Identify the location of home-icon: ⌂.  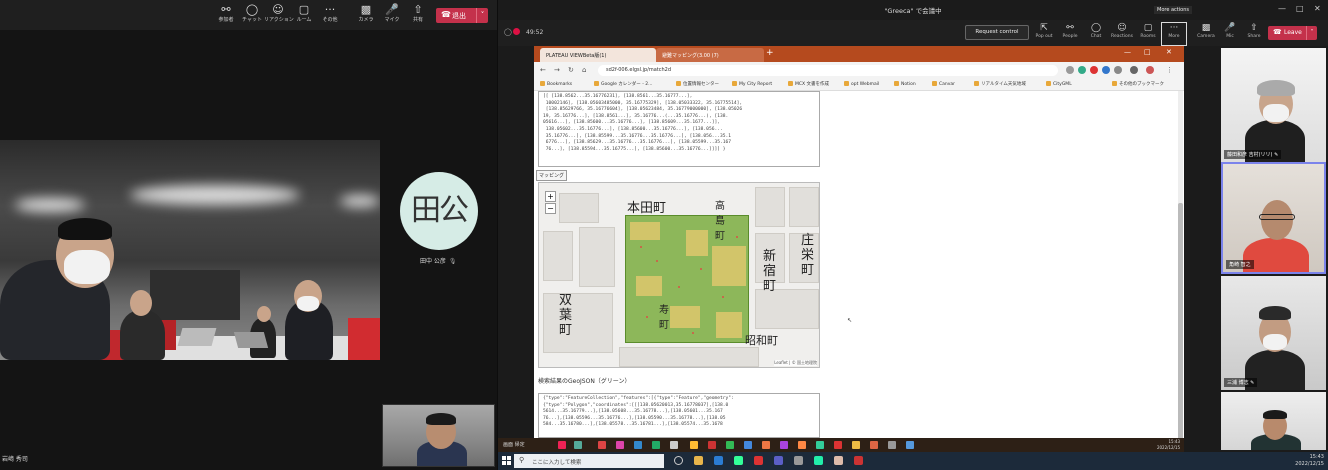
(584, 70).